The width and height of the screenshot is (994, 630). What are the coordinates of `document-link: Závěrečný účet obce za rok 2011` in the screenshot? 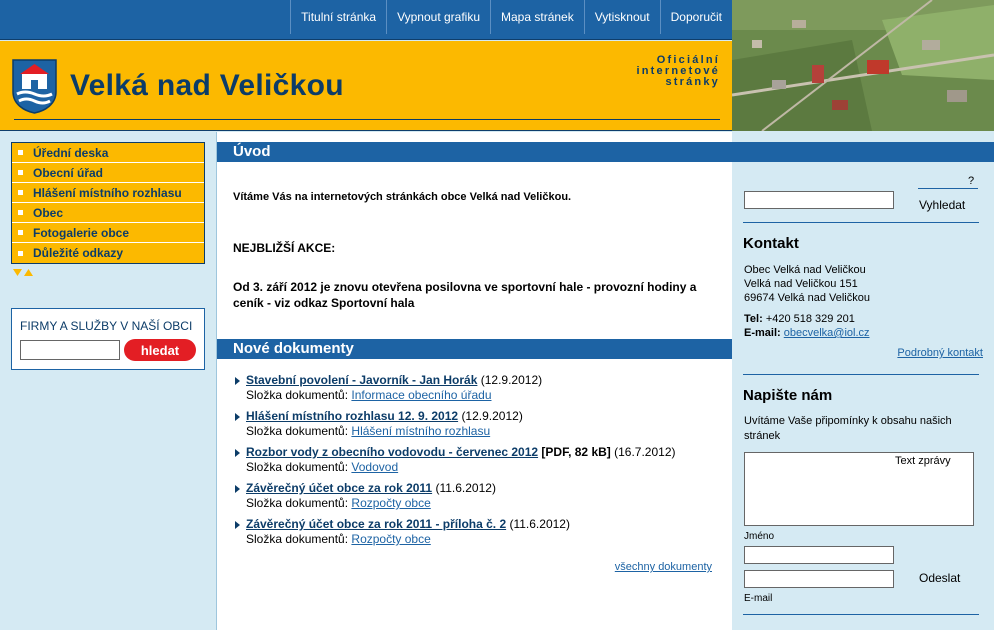 It's located at (339, 488).